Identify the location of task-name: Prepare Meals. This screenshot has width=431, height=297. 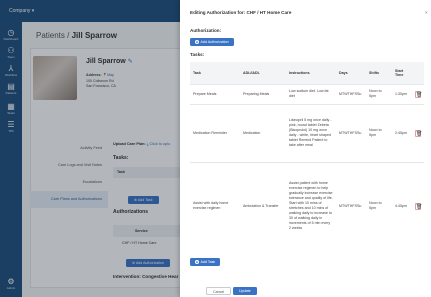
(215, 93).